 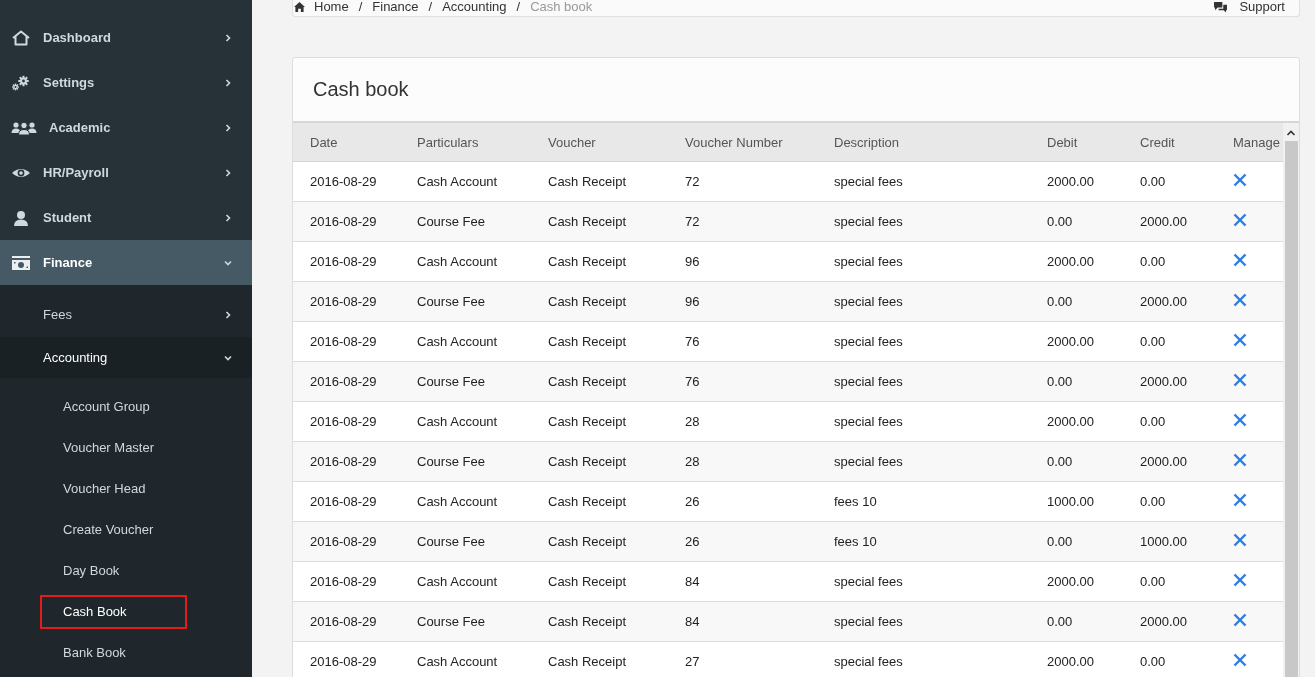 I want to click on submenu-link: Cash Book, so click(x=113, y=611).